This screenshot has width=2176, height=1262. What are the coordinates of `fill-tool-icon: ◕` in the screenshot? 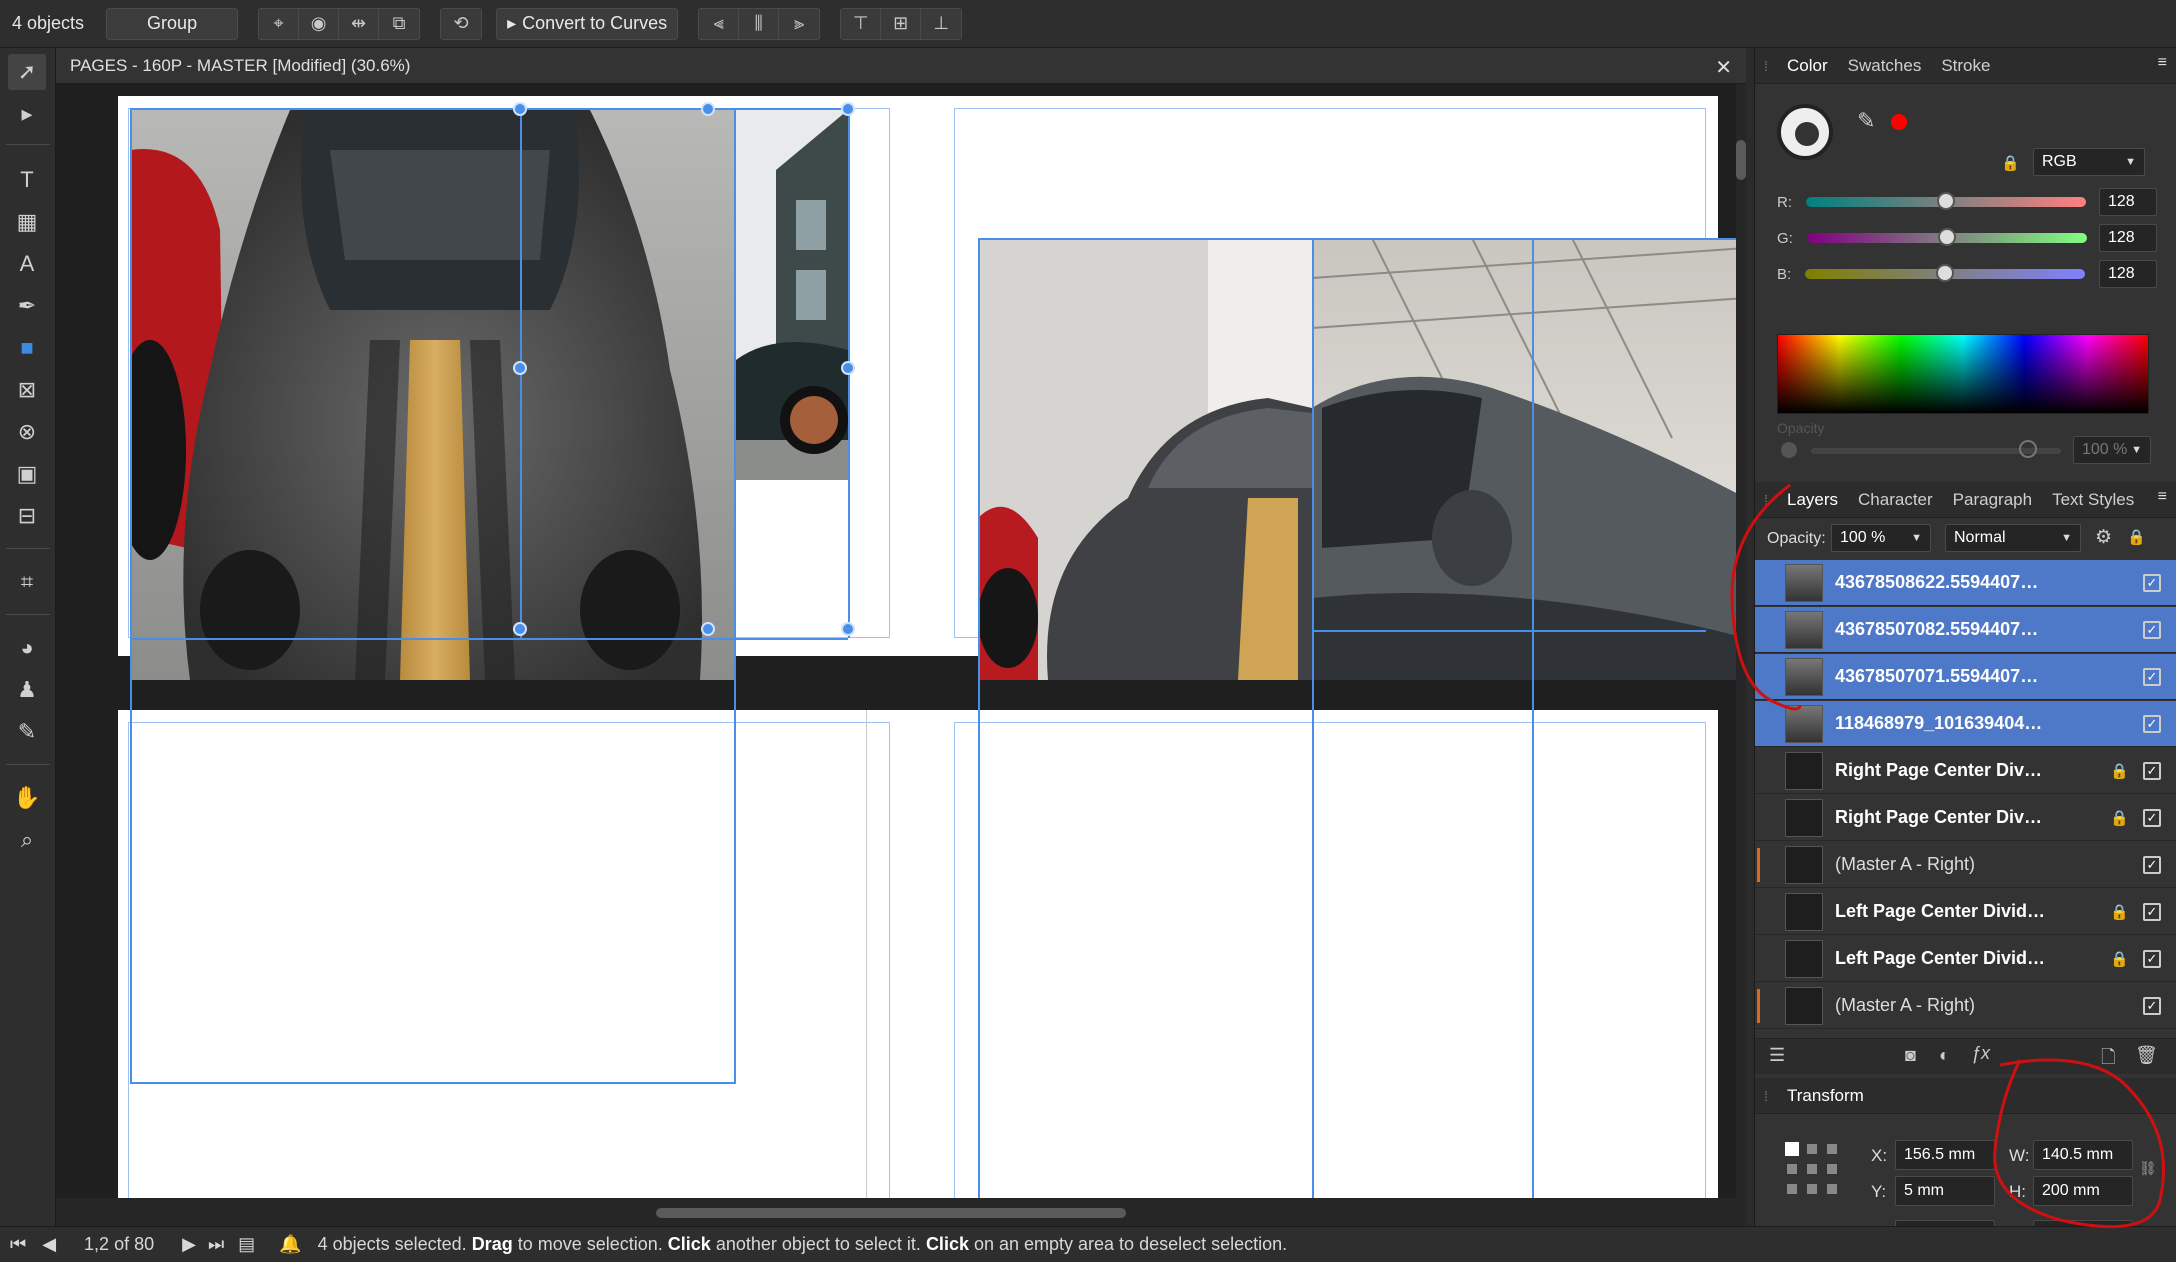 It's located at (27, 648).